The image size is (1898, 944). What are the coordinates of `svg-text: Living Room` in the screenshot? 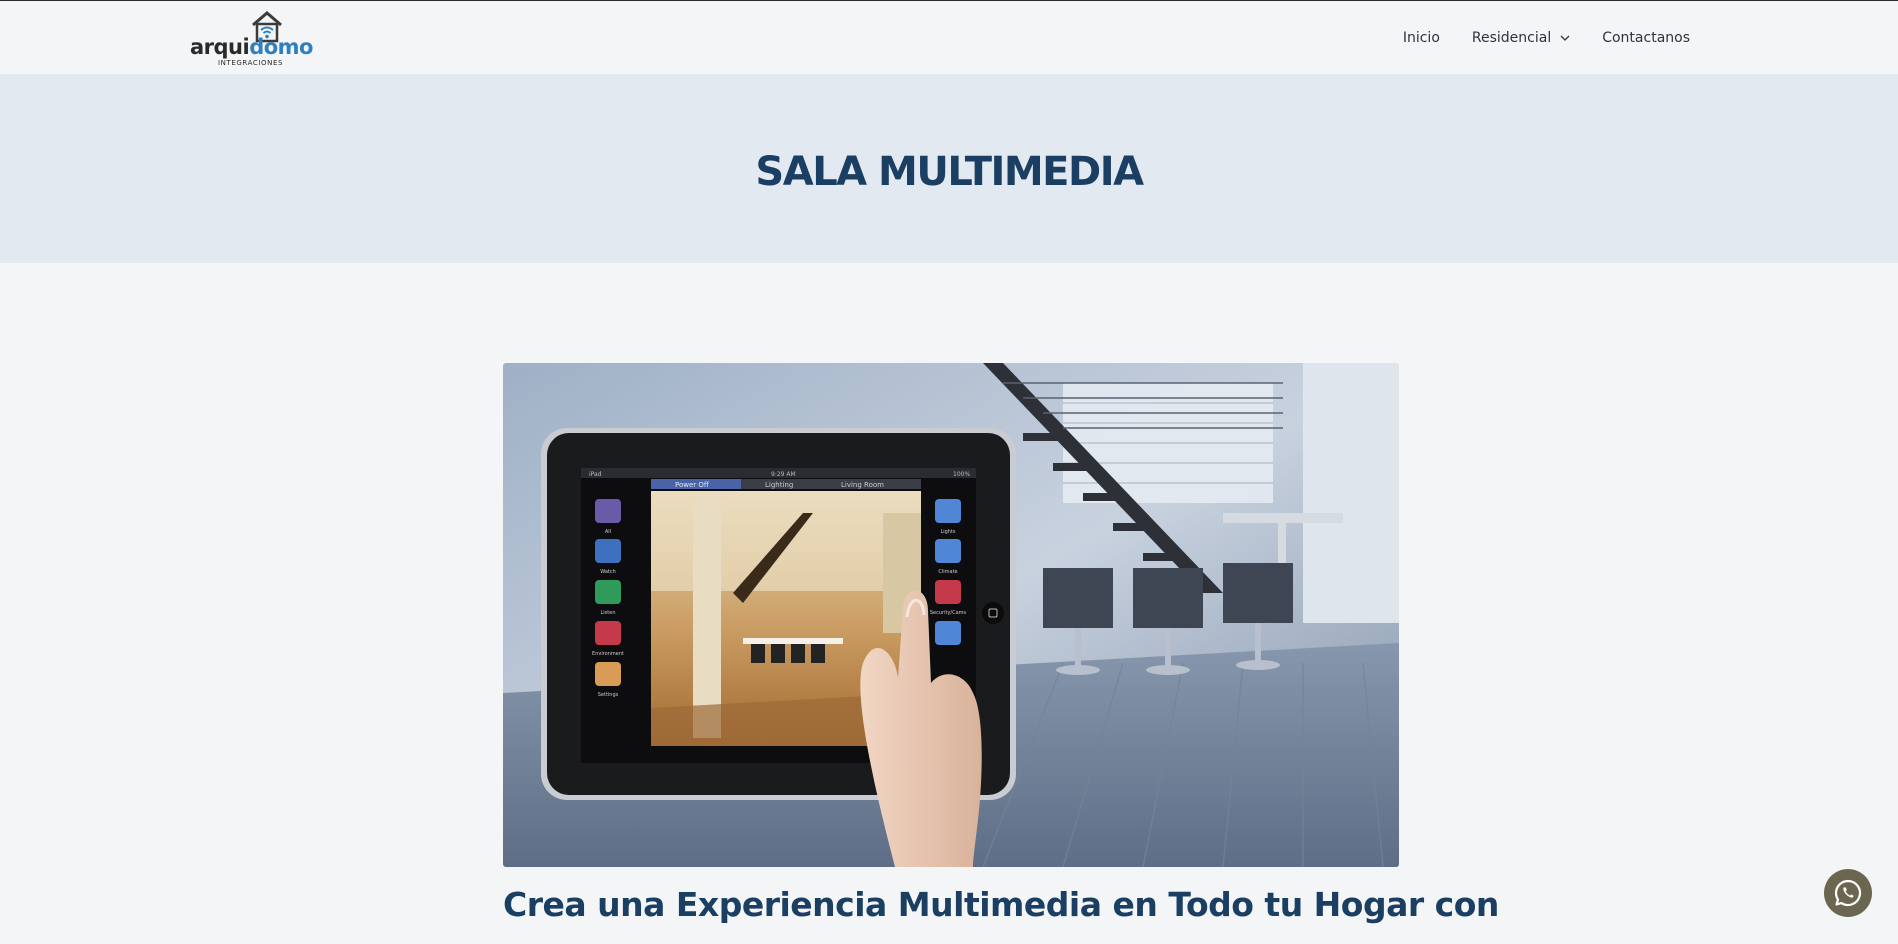 It's located at (862, 485).